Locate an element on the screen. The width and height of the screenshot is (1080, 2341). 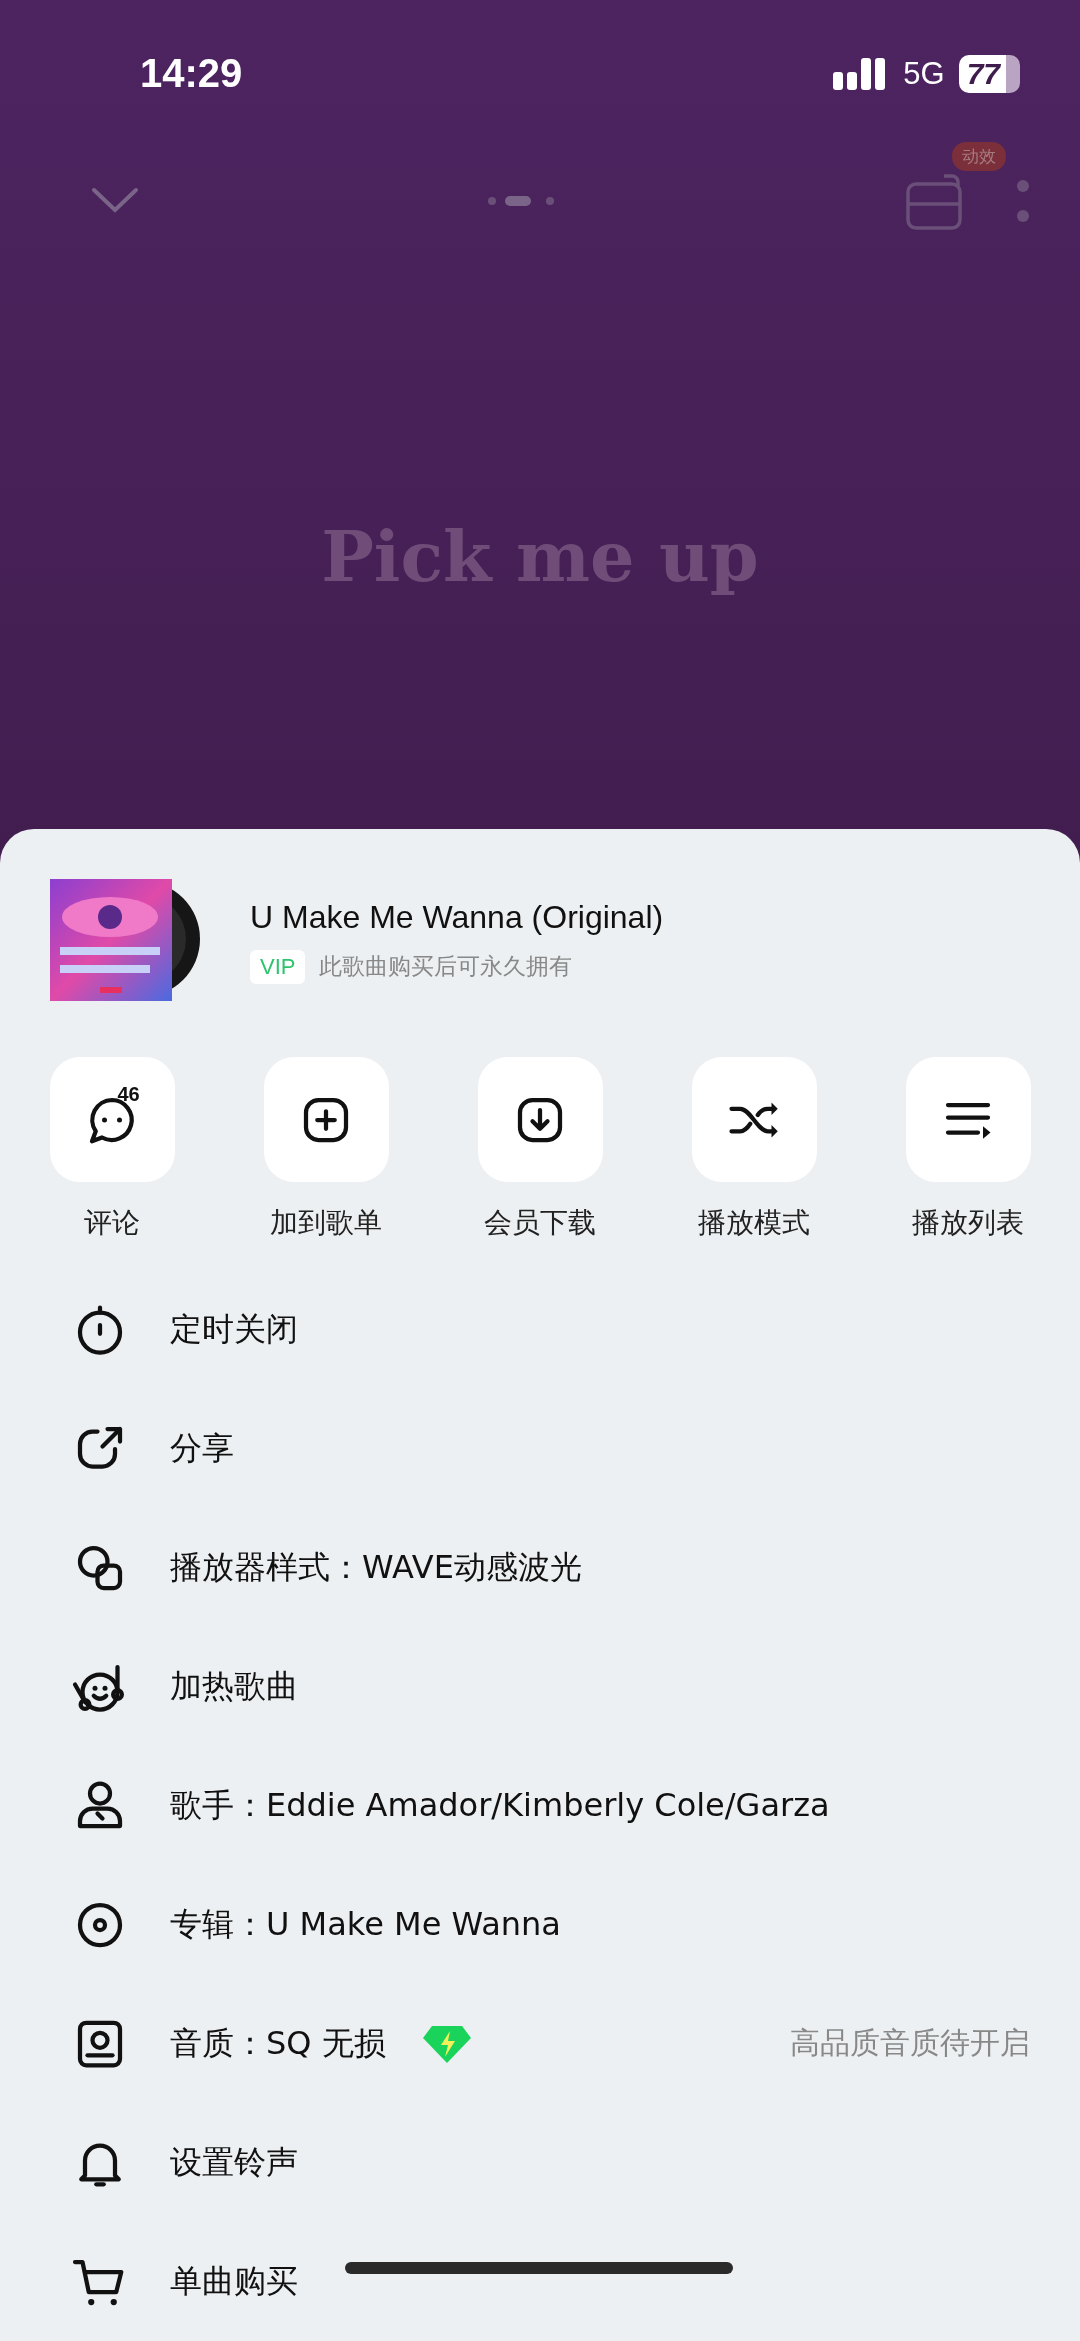
menu-item: 单曲购买 is located at coordinates (234, 2281).